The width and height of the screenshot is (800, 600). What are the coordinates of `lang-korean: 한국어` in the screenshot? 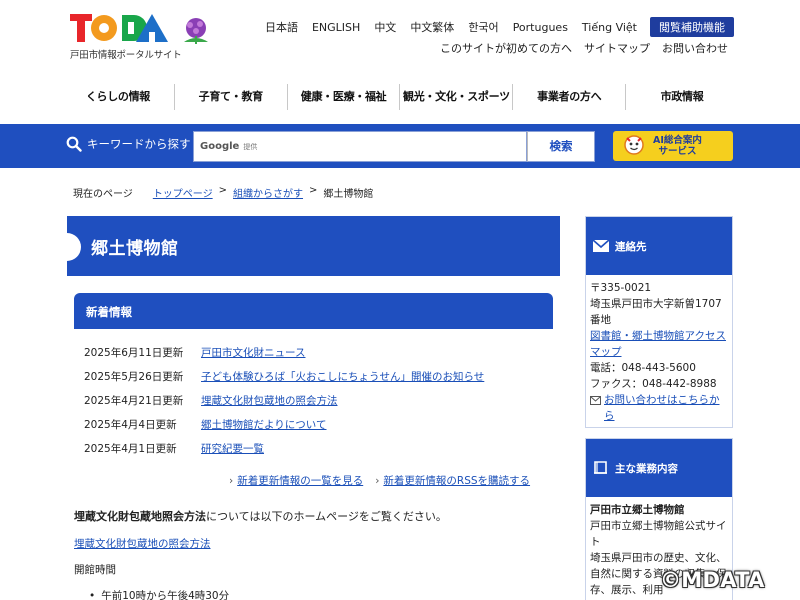 It's located at (483, 27).